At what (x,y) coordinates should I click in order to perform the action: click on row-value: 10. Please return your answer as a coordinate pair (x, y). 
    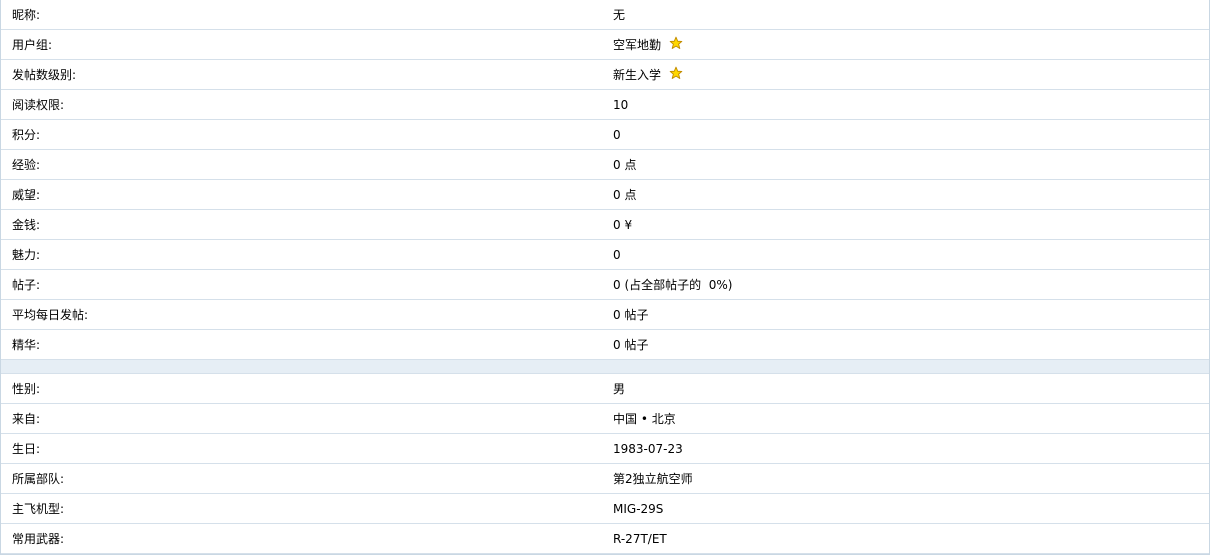
    Looking at the image, I should click on (905, 105).